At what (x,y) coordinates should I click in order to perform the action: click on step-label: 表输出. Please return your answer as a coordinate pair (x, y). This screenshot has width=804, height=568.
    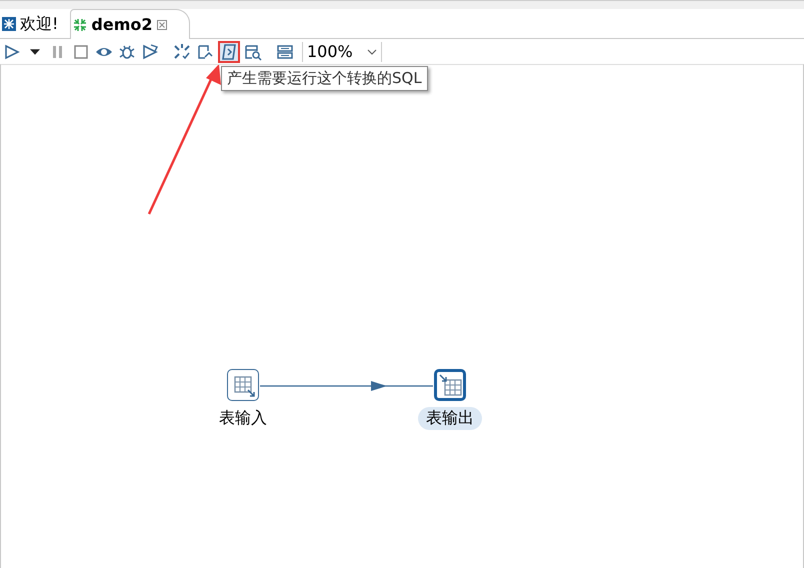
    Looking at the image, I should click on (450, 418).